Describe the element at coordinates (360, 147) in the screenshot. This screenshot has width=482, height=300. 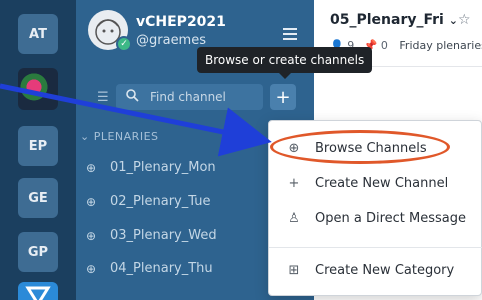
I see `highlight-oval` at that location.